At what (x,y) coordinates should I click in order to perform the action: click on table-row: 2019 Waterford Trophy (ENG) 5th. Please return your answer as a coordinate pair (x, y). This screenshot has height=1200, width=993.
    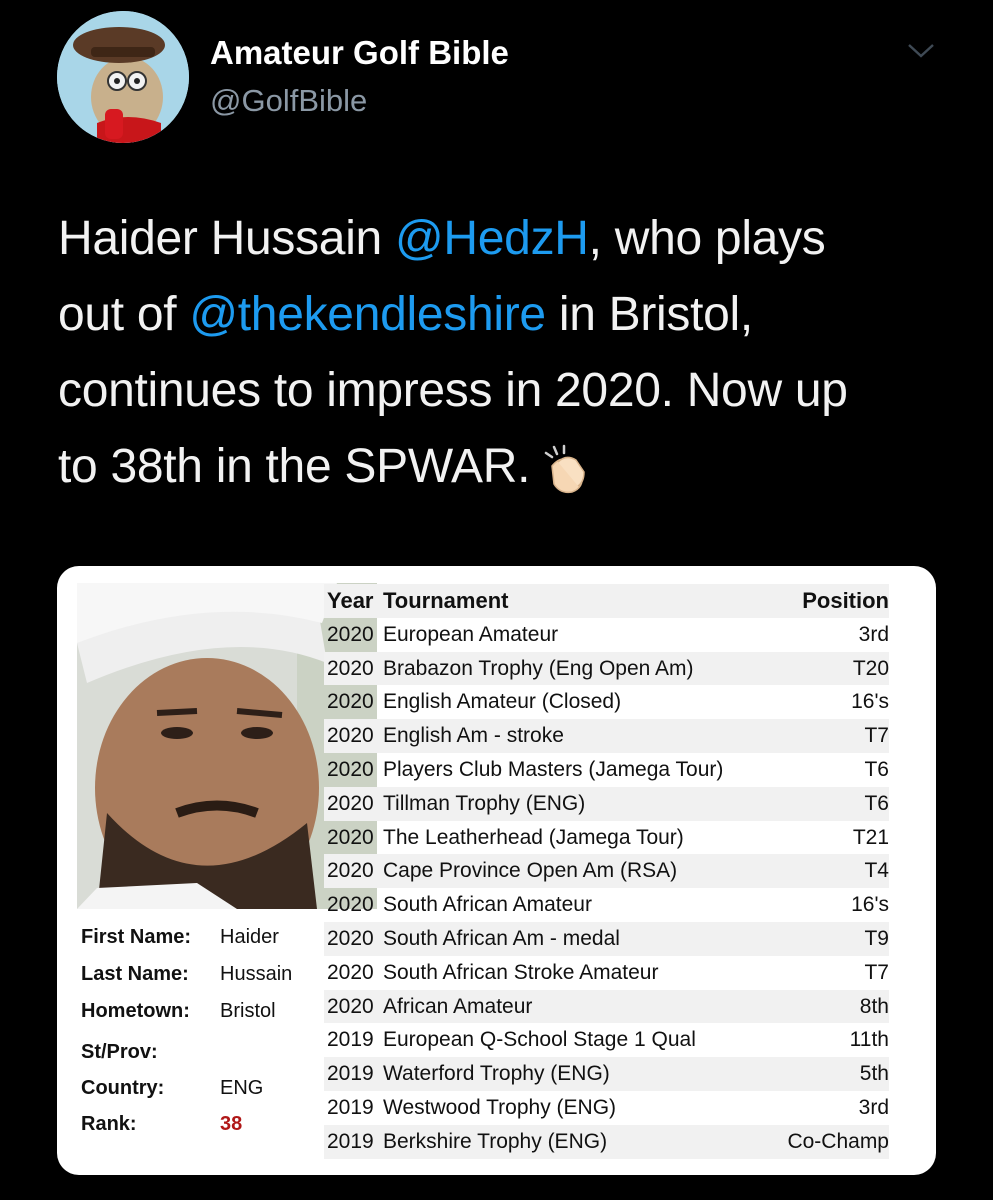
    Looking at the image, I should click on (606, 1074).